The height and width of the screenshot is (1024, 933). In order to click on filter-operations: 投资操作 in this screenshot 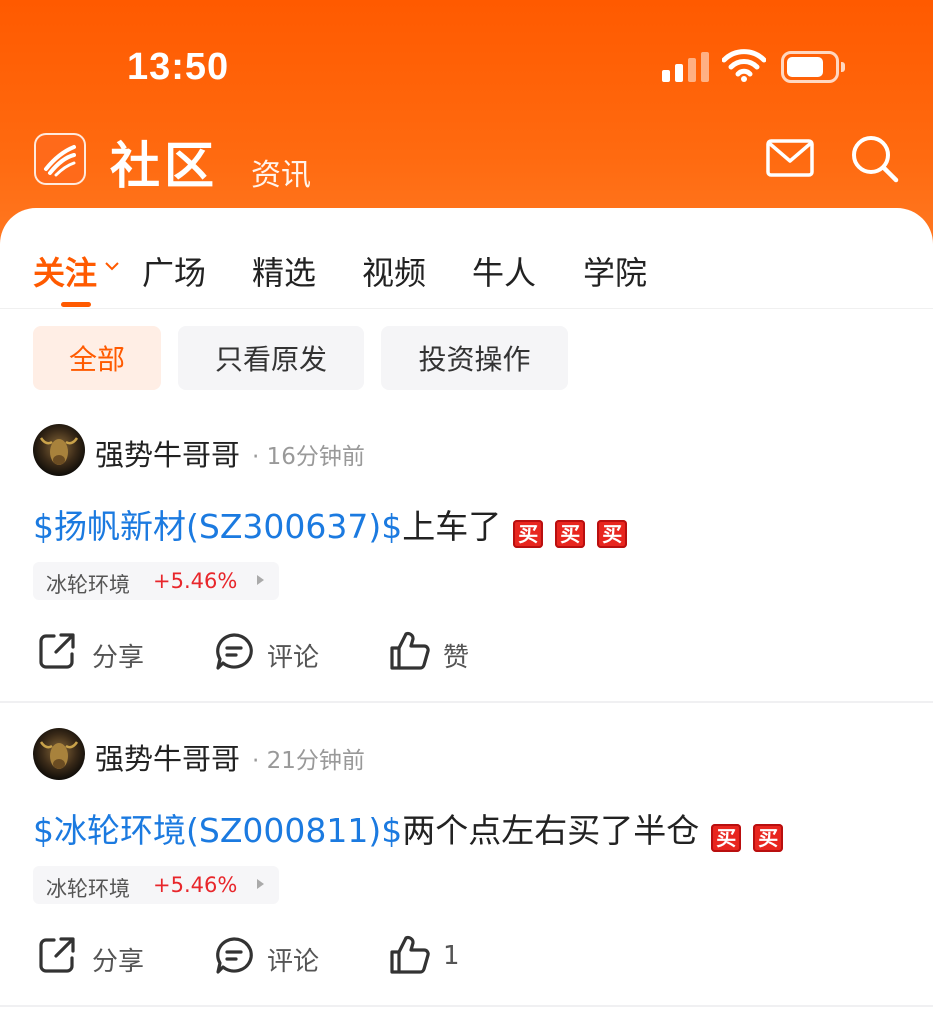, I will do `click(474, 358)`.